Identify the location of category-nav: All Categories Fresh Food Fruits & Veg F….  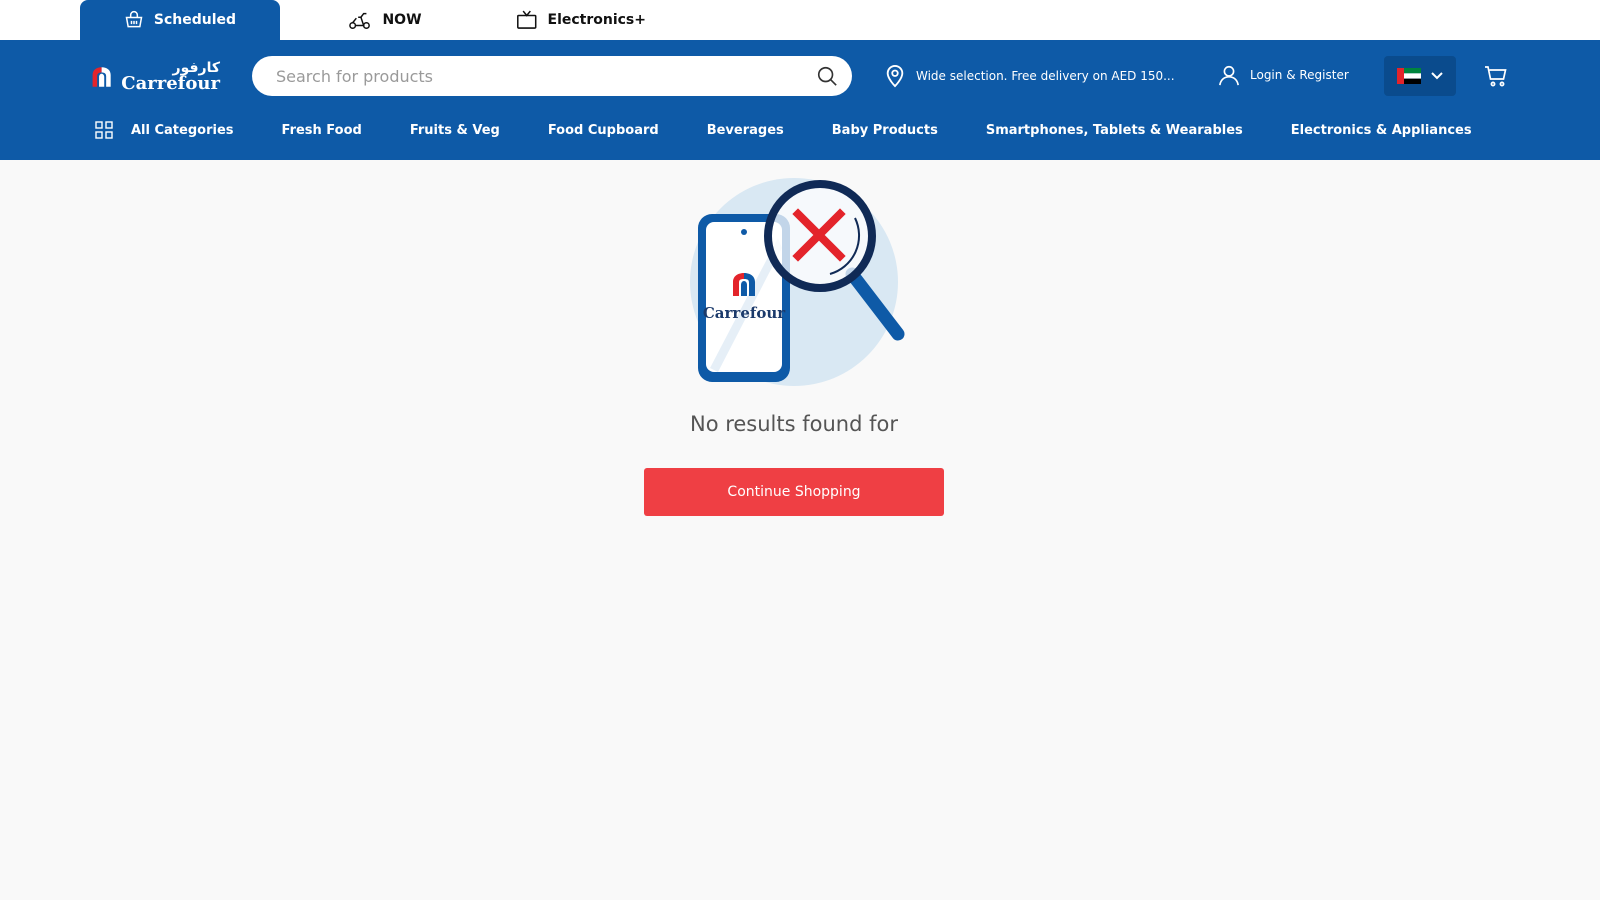
(807, 130).